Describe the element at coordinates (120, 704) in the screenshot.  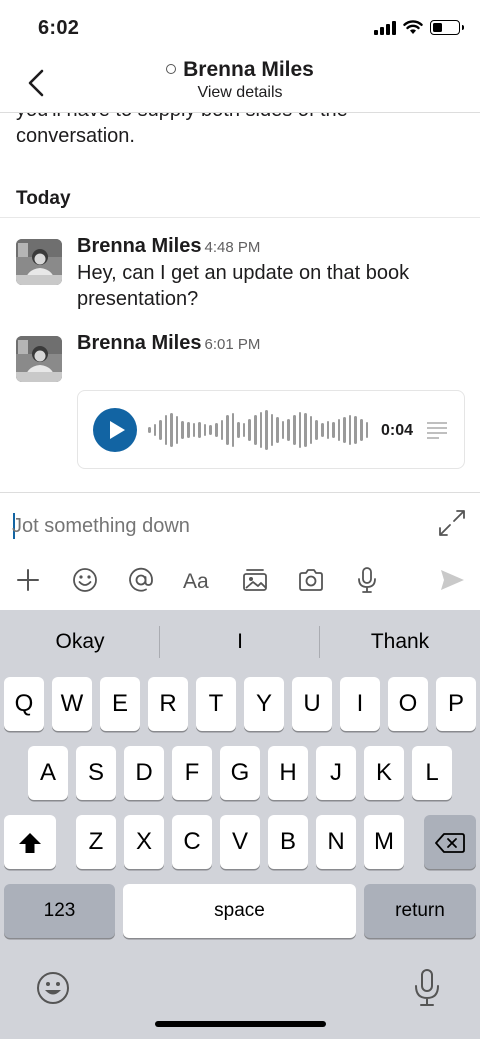
I see `key-e: E` at that location.